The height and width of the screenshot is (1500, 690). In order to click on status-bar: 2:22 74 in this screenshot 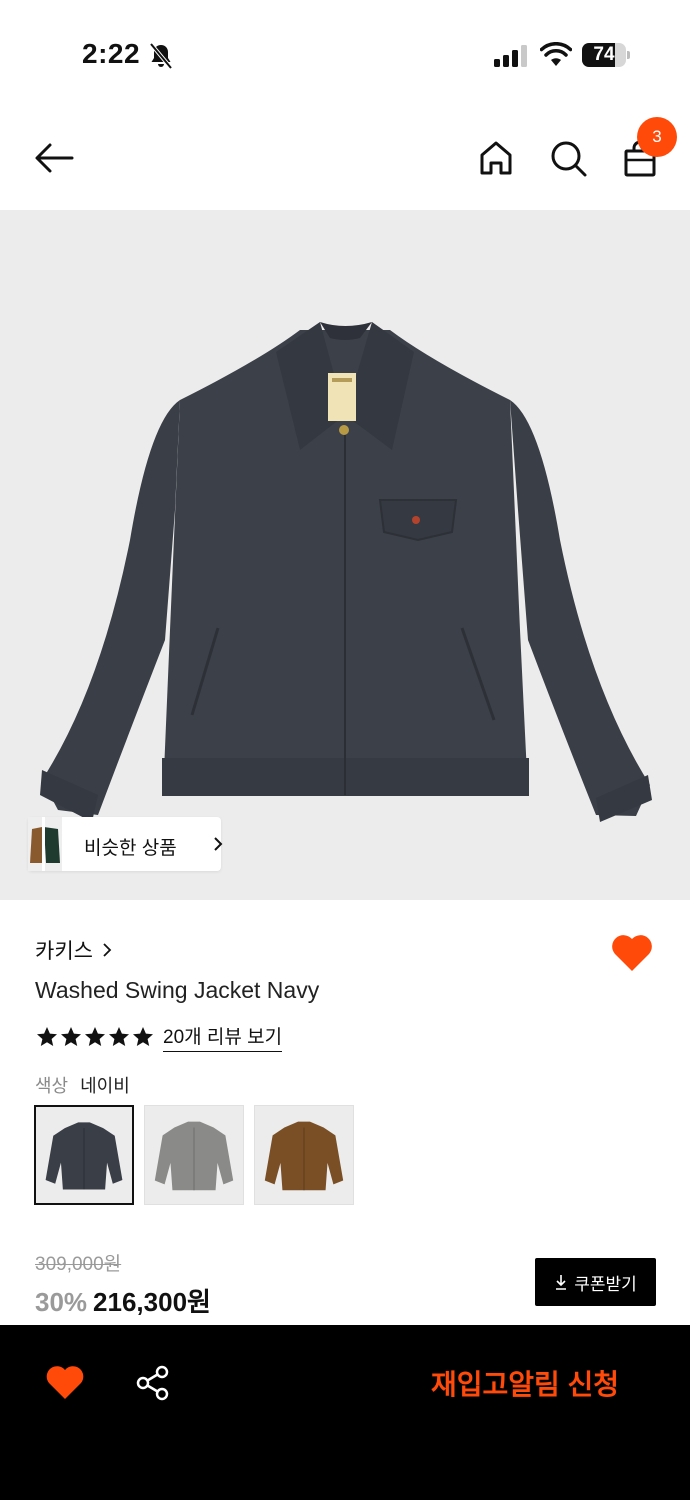, I will do `click(345, 50)`.